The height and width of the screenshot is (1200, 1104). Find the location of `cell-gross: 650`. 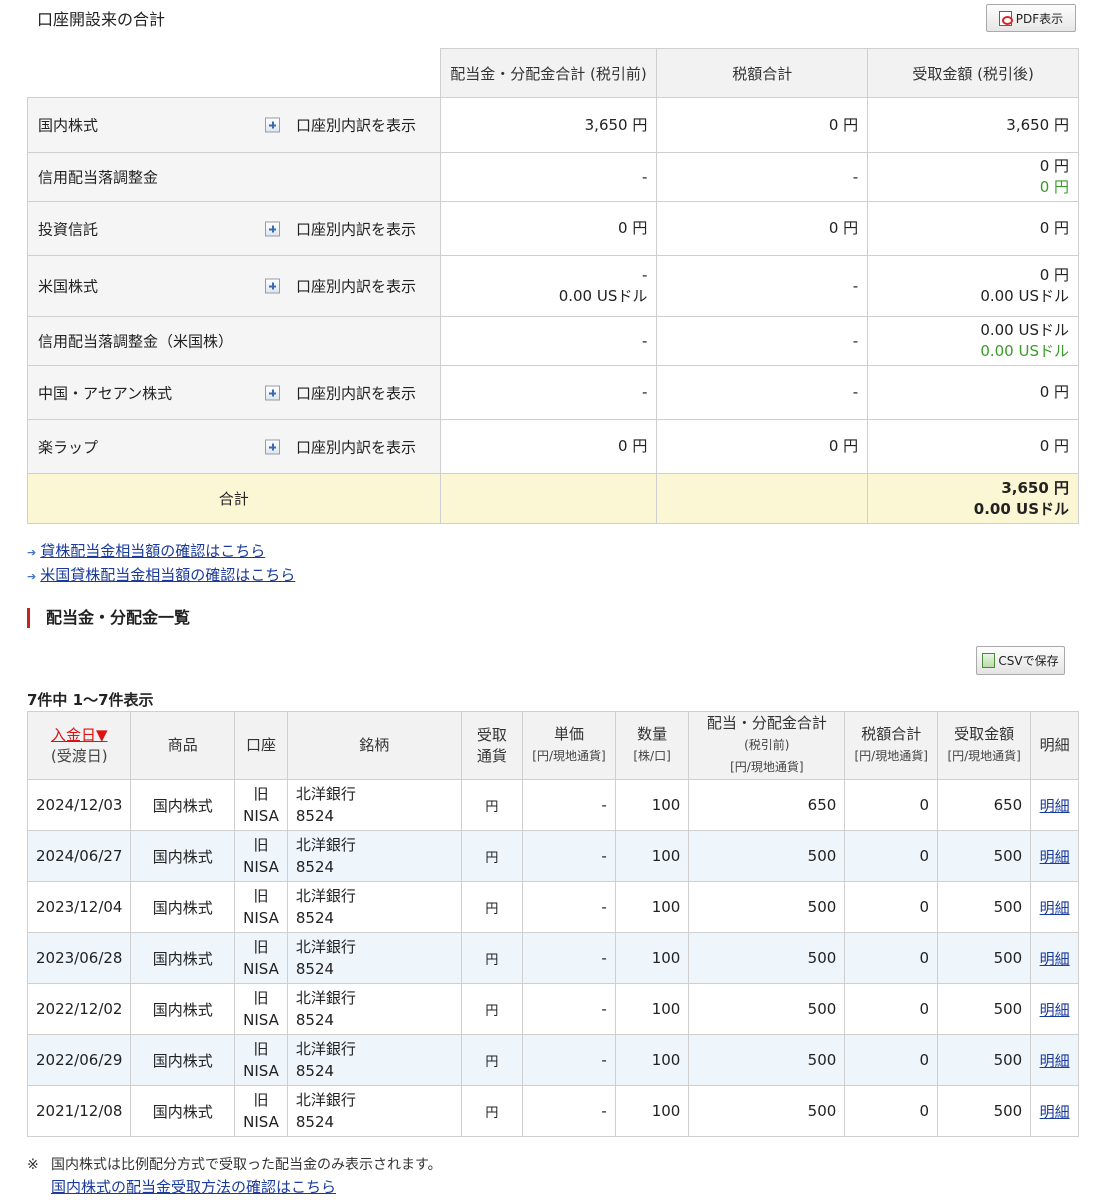

cell-gross: 650 is located at coordinates (767, 805).